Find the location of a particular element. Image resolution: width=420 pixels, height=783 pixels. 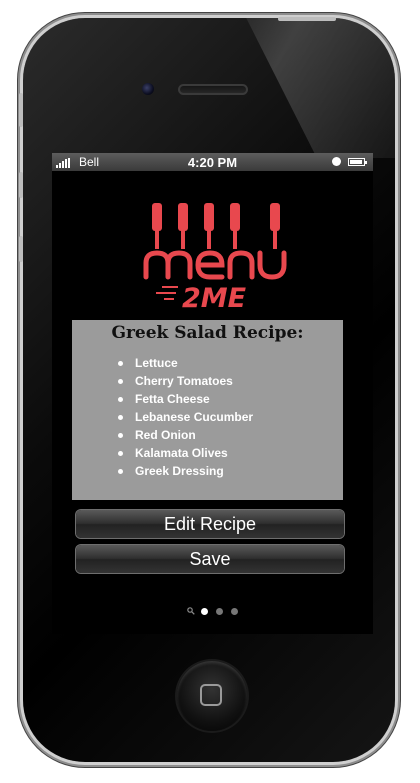

magnifier-icon is located at coordinates (191, 611).